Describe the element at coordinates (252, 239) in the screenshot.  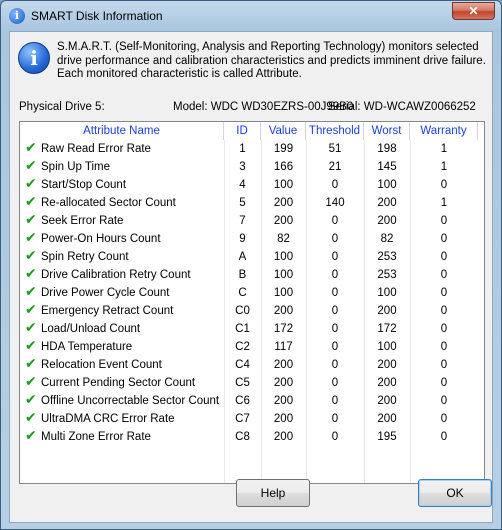
I see `table-row: ✔ Power-On Hours Count 9 82 0 82 0` at that location.